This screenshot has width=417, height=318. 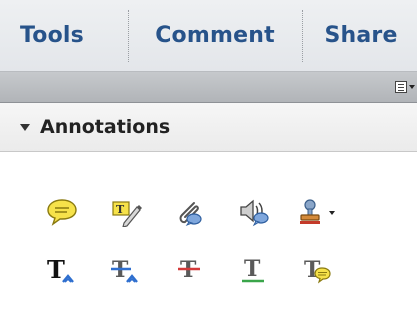 I want to click on panel-options-menu-icon, so click(x=403, y=87).